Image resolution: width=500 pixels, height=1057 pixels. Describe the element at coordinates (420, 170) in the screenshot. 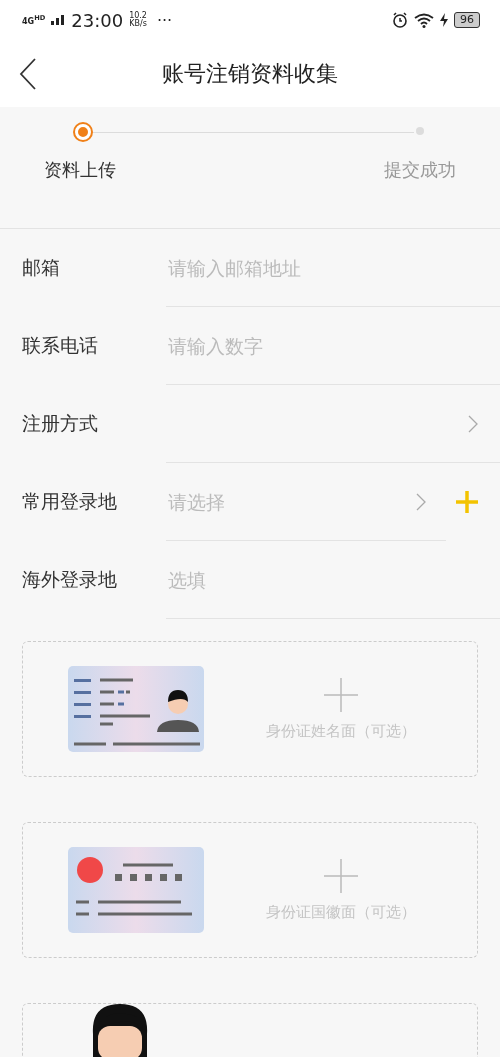

I see `step-label: 提交成功` at that location.